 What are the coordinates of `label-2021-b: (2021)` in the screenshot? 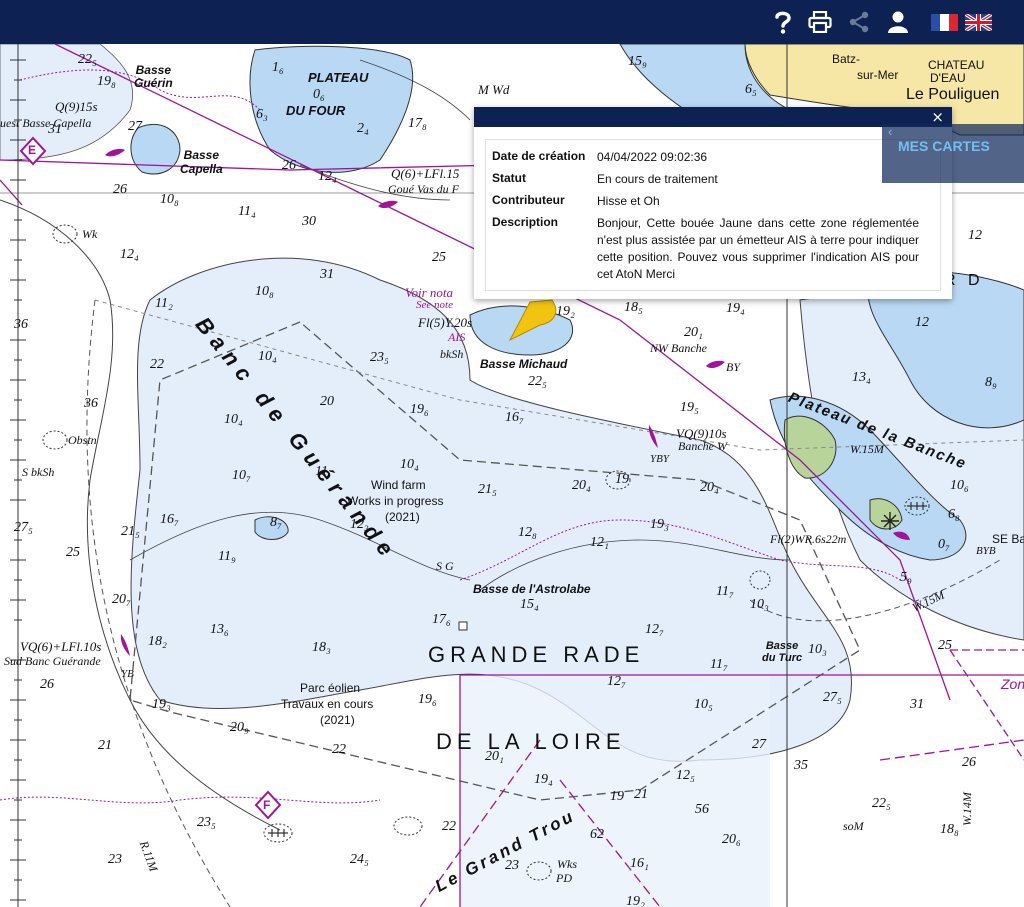 It's located at (337, 720).